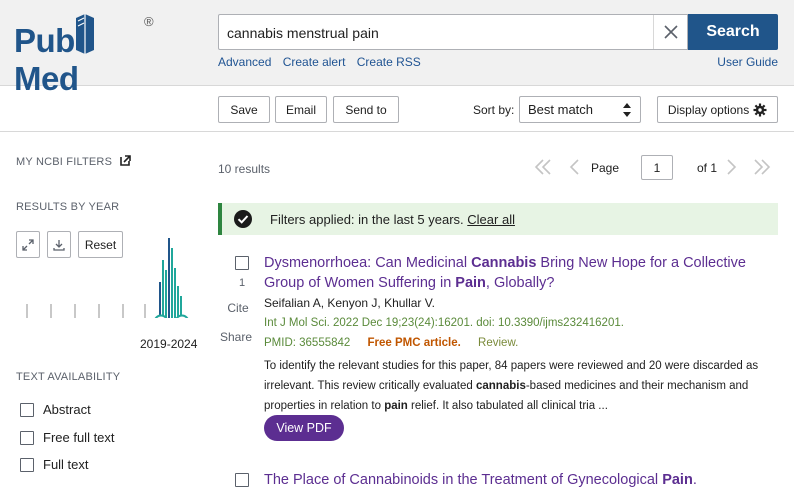  Describe the element at coordinates (498, 343) in the screenshot. I see `review-badge: Review.` at that location.